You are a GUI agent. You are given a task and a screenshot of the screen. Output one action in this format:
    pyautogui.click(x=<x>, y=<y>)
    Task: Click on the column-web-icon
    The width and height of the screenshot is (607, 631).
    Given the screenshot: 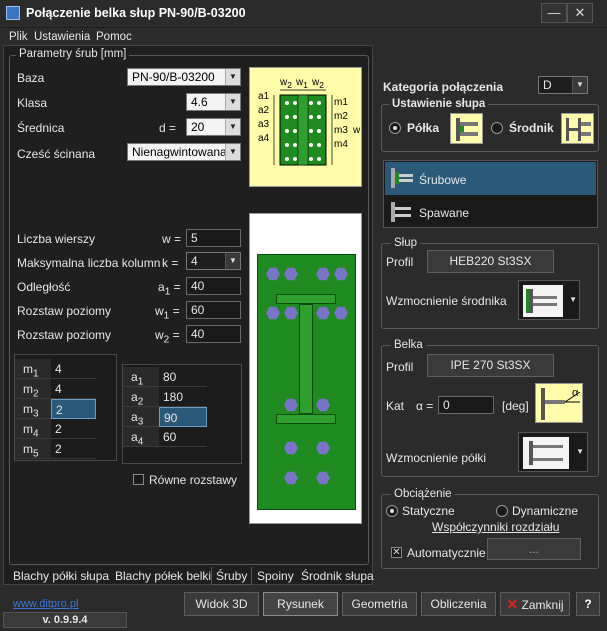 What is the action you would take?
    pyautogui.click(x=577, y=128)
    